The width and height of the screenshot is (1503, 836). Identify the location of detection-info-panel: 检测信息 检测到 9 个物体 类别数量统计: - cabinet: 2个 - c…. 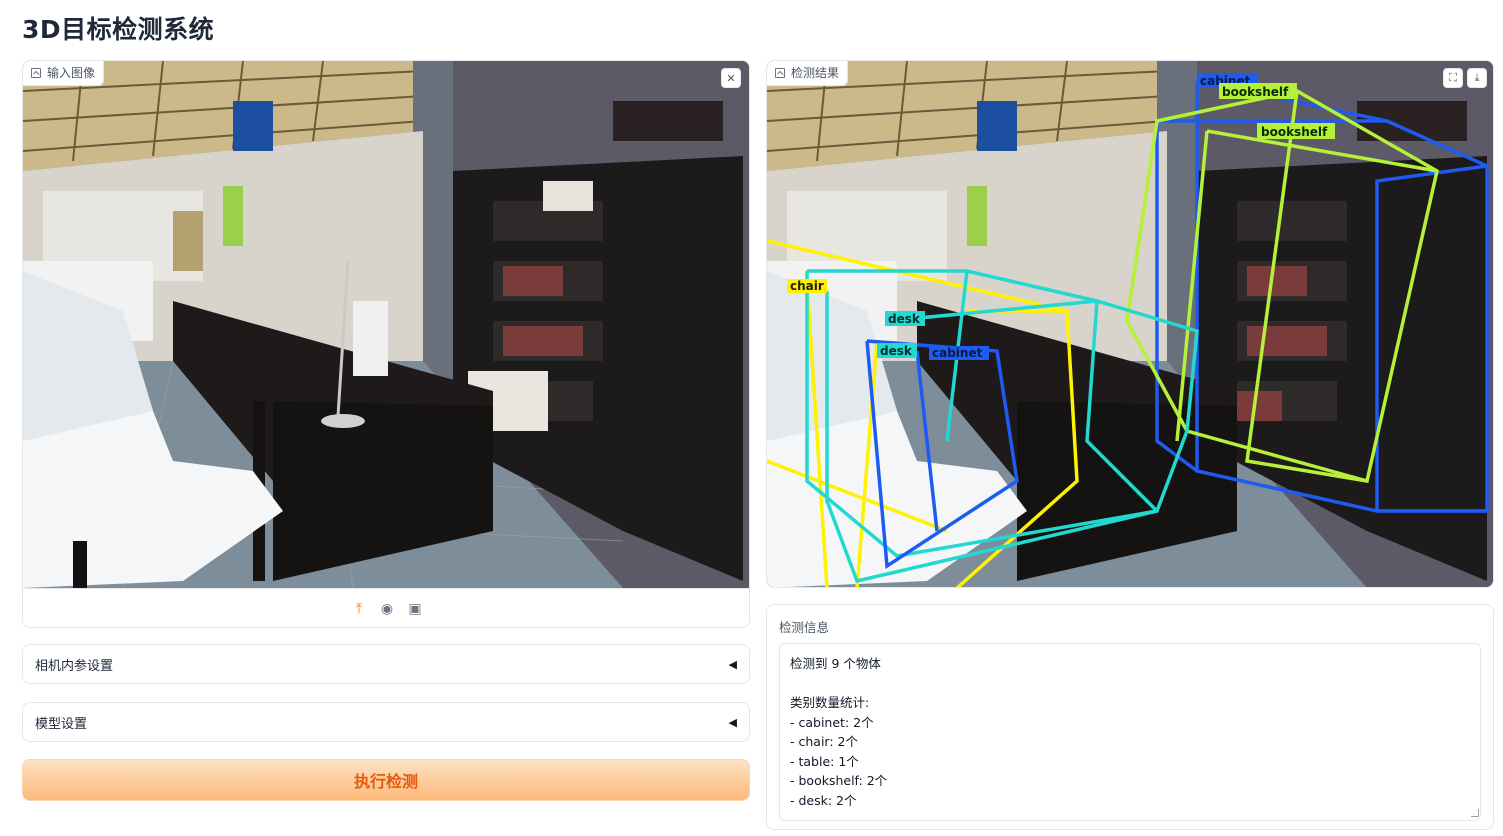
(1130, 717).